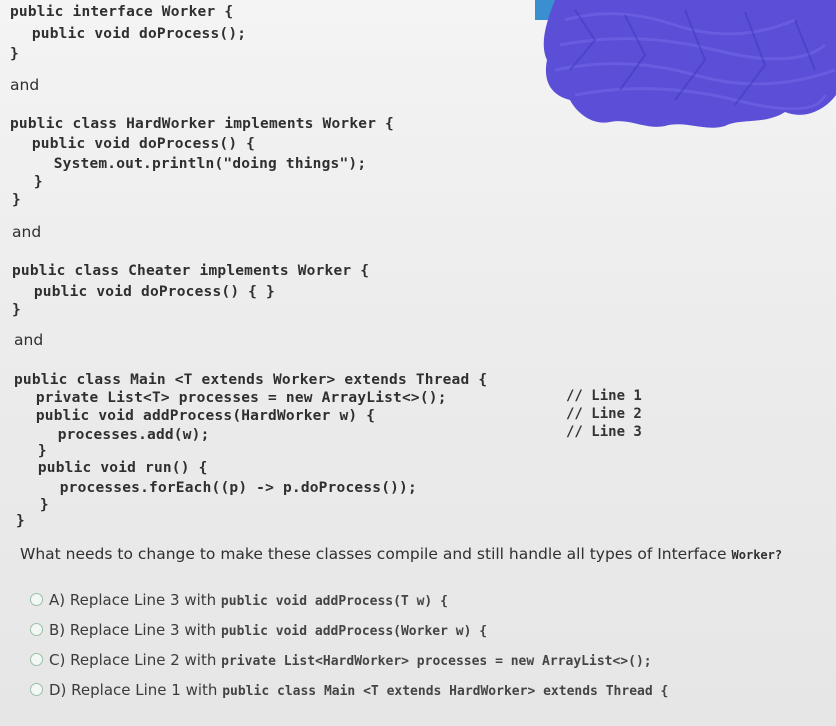 The height and width of the screenshot is (726, 836). Describe the element at coordinates (197, 416) in the screenshot. I see `code-main-line-3: public void addProcess(HardWorker w) {` at that location.